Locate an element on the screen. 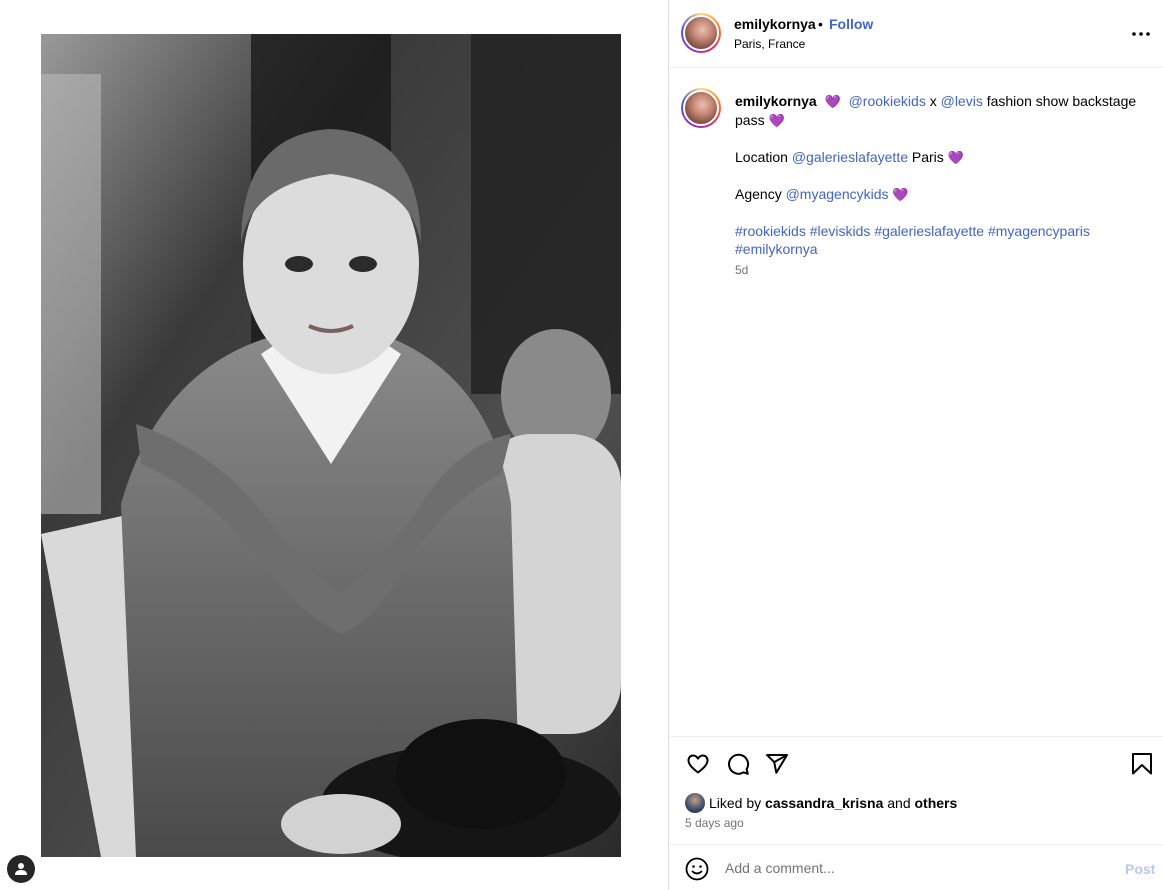 This screenshot has width=1163, height=890. user-icon is located at coordinates (21, 869).